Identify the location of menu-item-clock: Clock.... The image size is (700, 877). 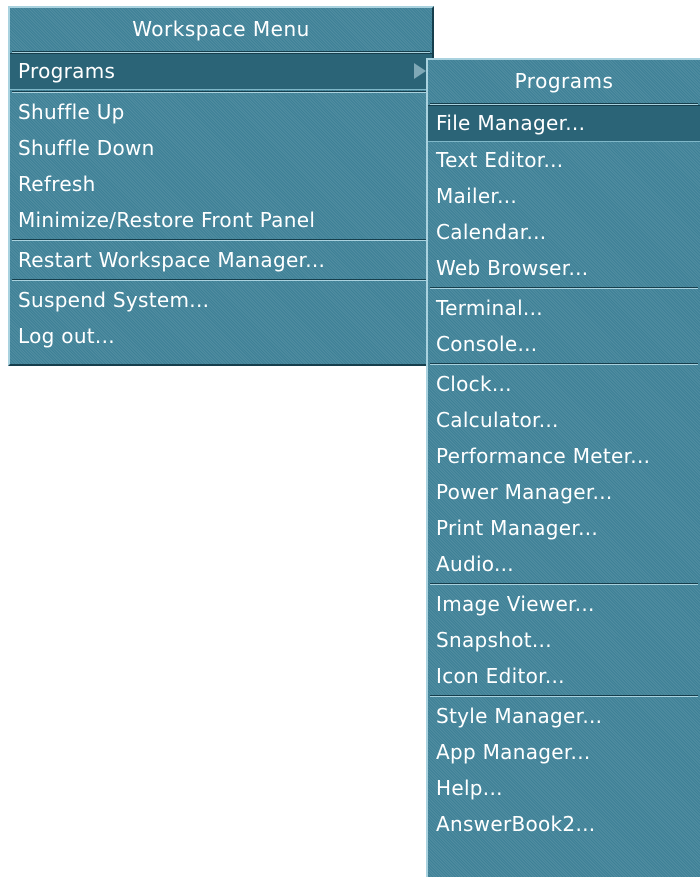
(564, 384).